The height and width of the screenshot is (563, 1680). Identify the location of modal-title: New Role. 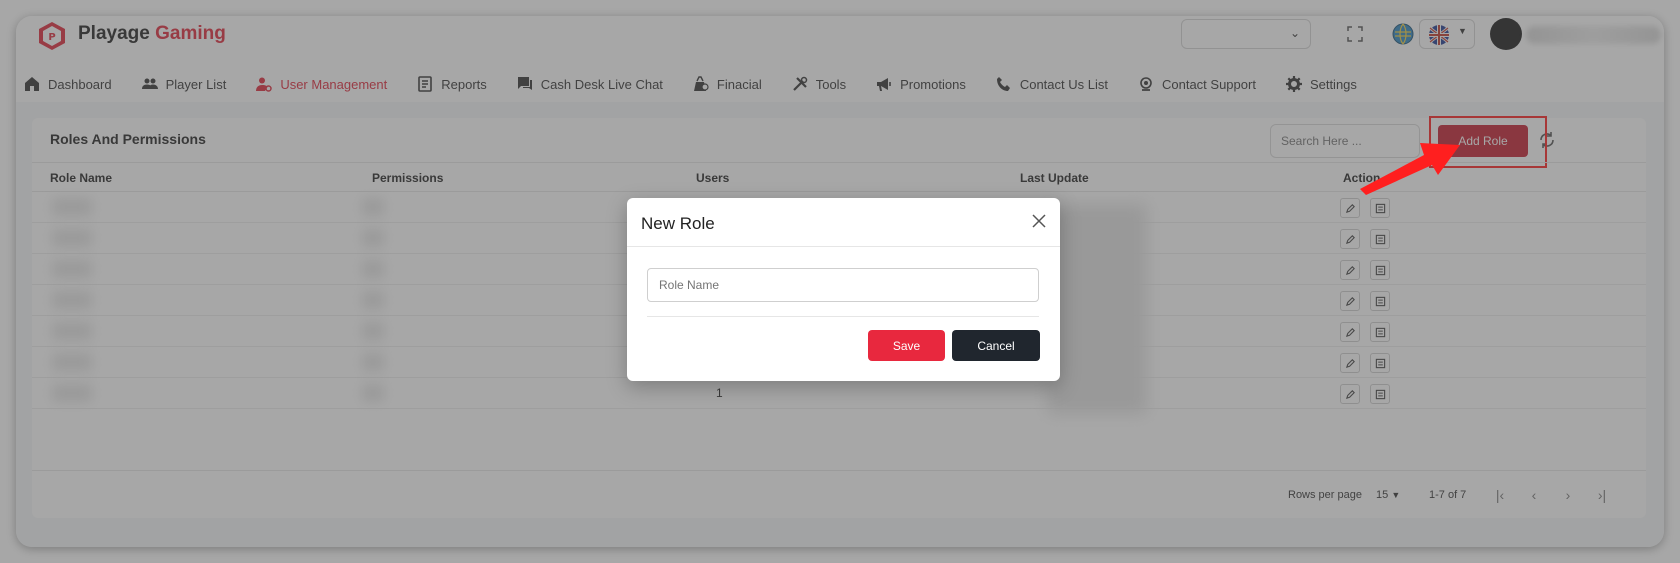
(678, 223).